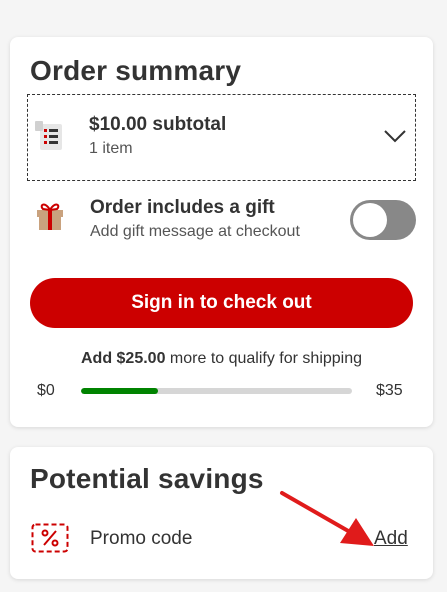  I want to click on shipping-message: Add $25.00 more to qualify for shipping, so click(221, 359).